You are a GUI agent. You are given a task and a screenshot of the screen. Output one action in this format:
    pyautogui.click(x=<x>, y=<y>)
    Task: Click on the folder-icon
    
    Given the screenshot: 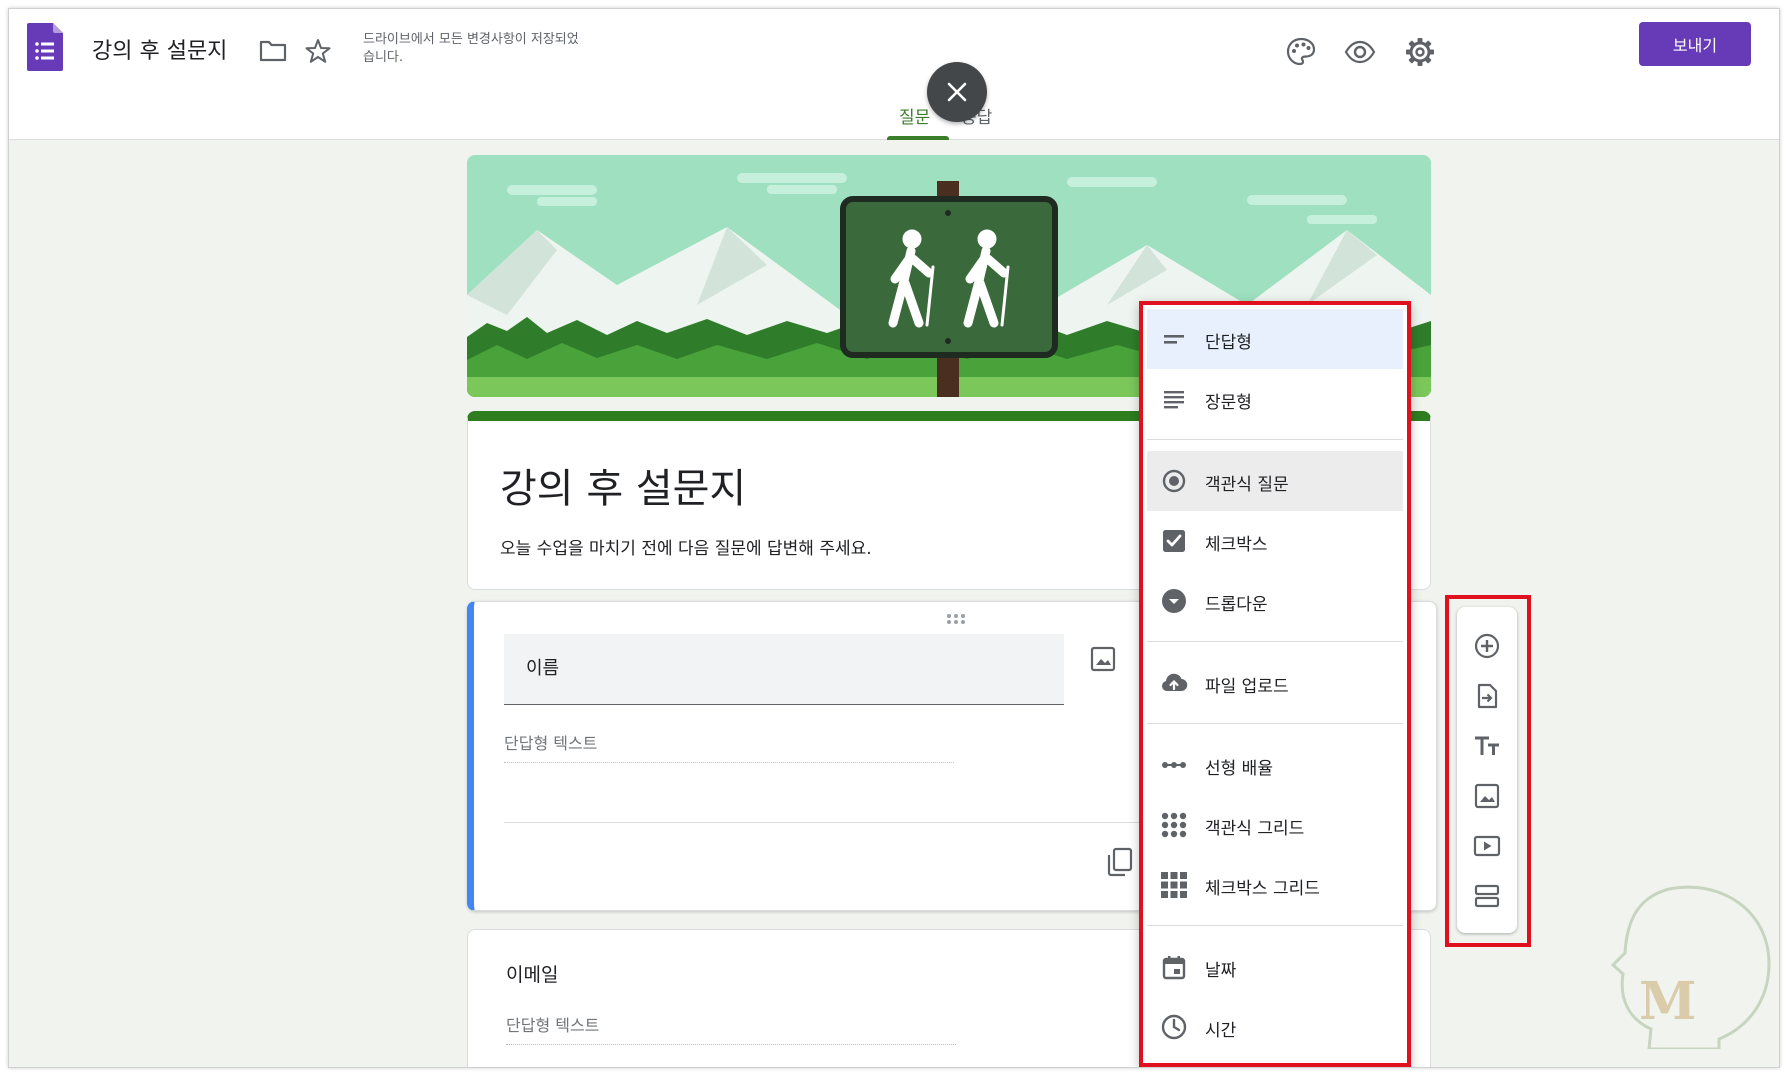 What is the action you would take?
    pyautogui.click(x=273, y=51)
    